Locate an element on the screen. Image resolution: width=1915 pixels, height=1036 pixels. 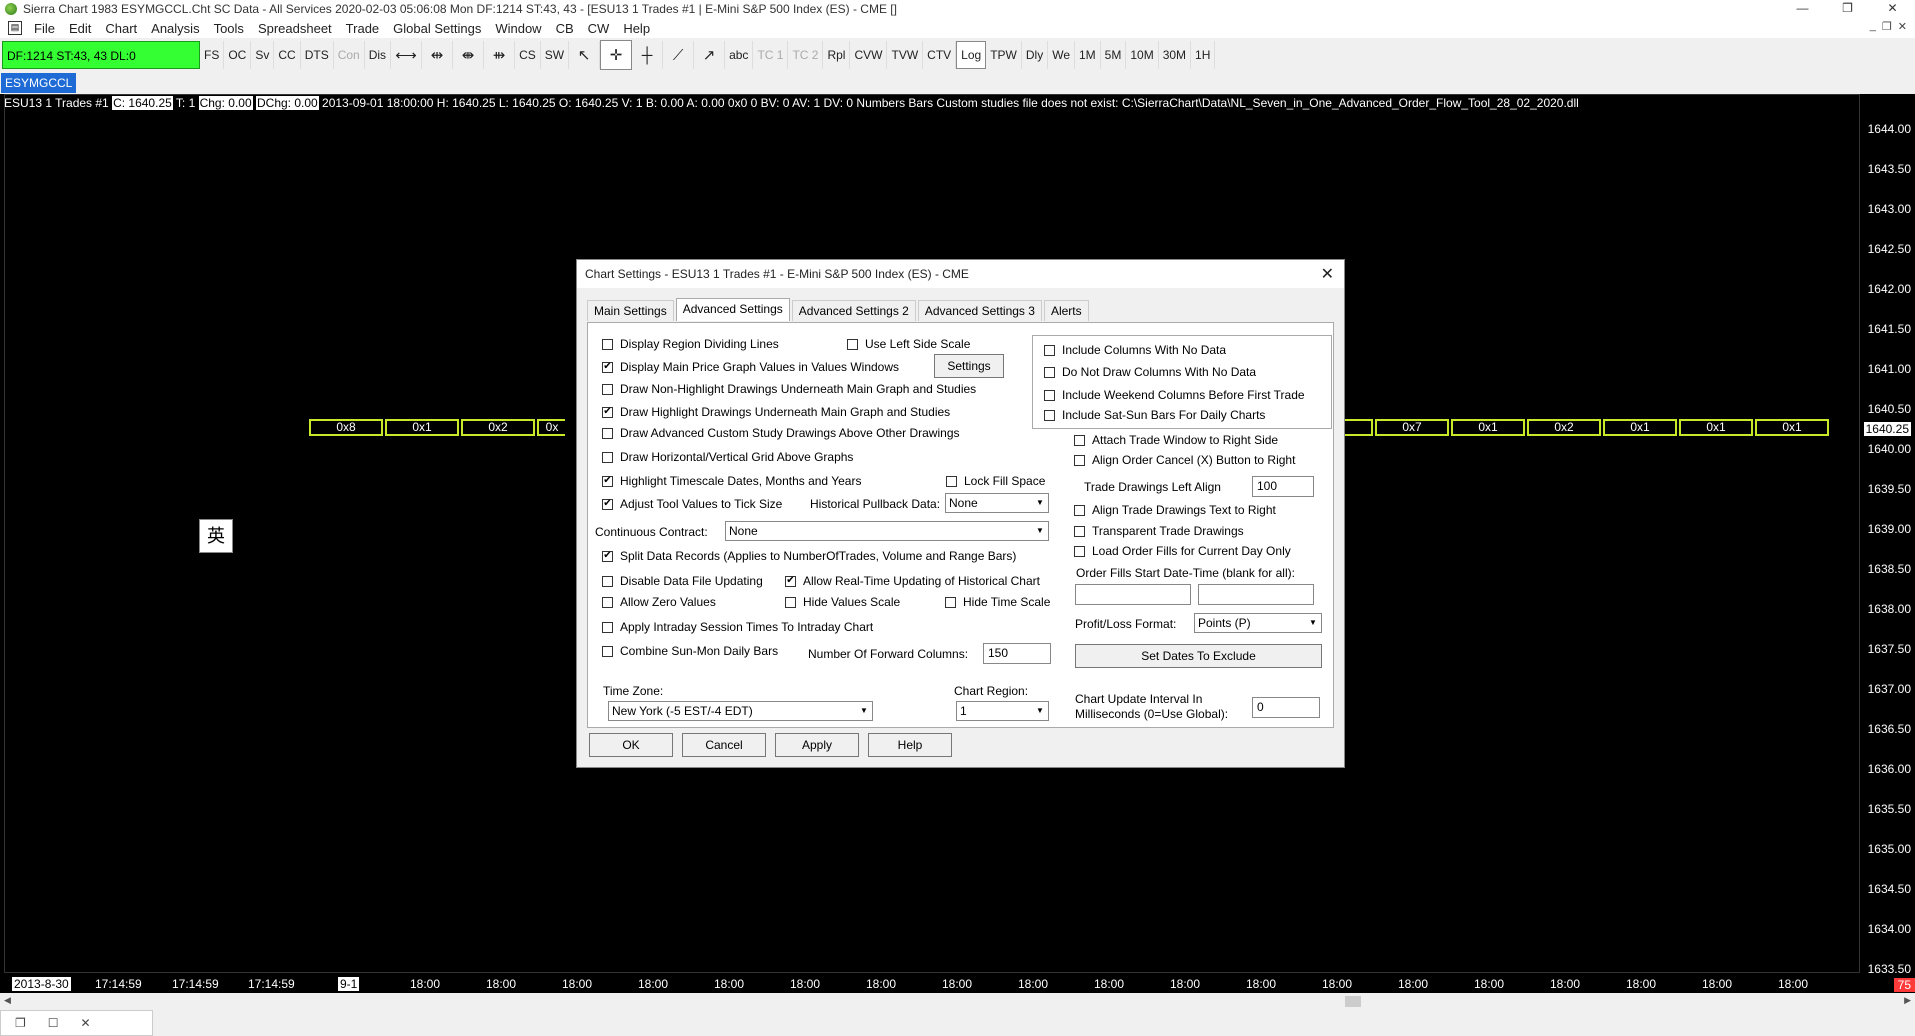
menu-cb: CB is located at coordinates (566, 28).